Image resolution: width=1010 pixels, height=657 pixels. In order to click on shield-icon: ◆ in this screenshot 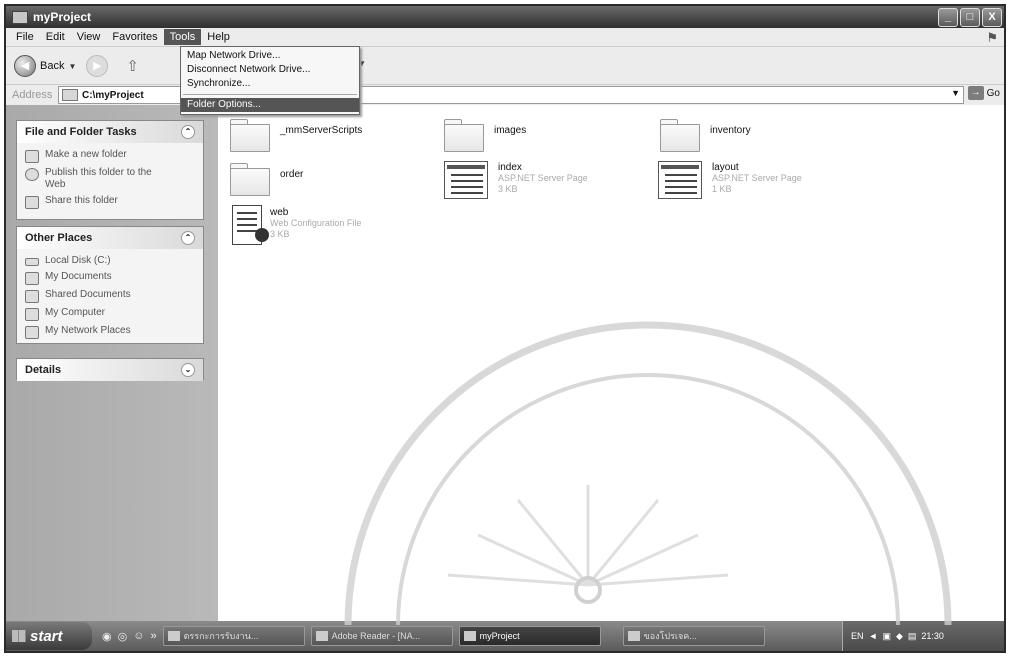, I will do `click(899, 636)`.